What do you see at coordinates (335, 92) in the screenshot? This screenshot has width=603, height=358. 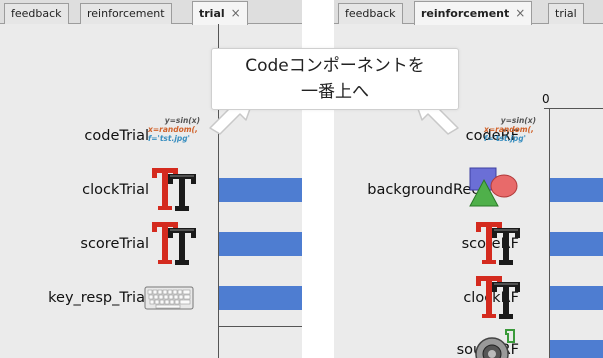 I see `callout-line-2: 一番上へ` at bounding box center [335, 92].